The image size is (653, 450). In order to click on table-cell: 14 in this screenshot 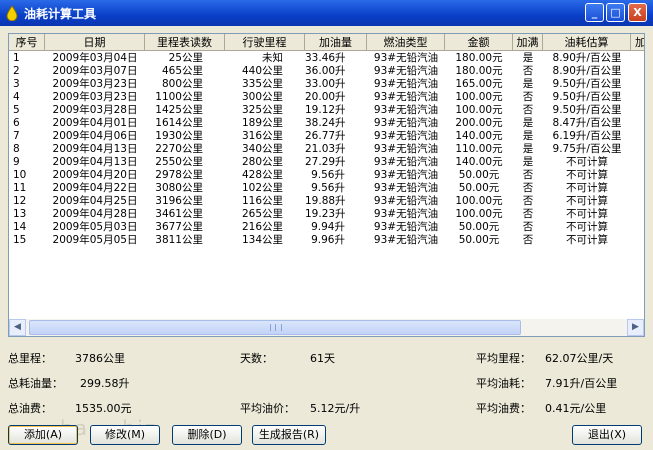, I will do `click(20, 227)`.